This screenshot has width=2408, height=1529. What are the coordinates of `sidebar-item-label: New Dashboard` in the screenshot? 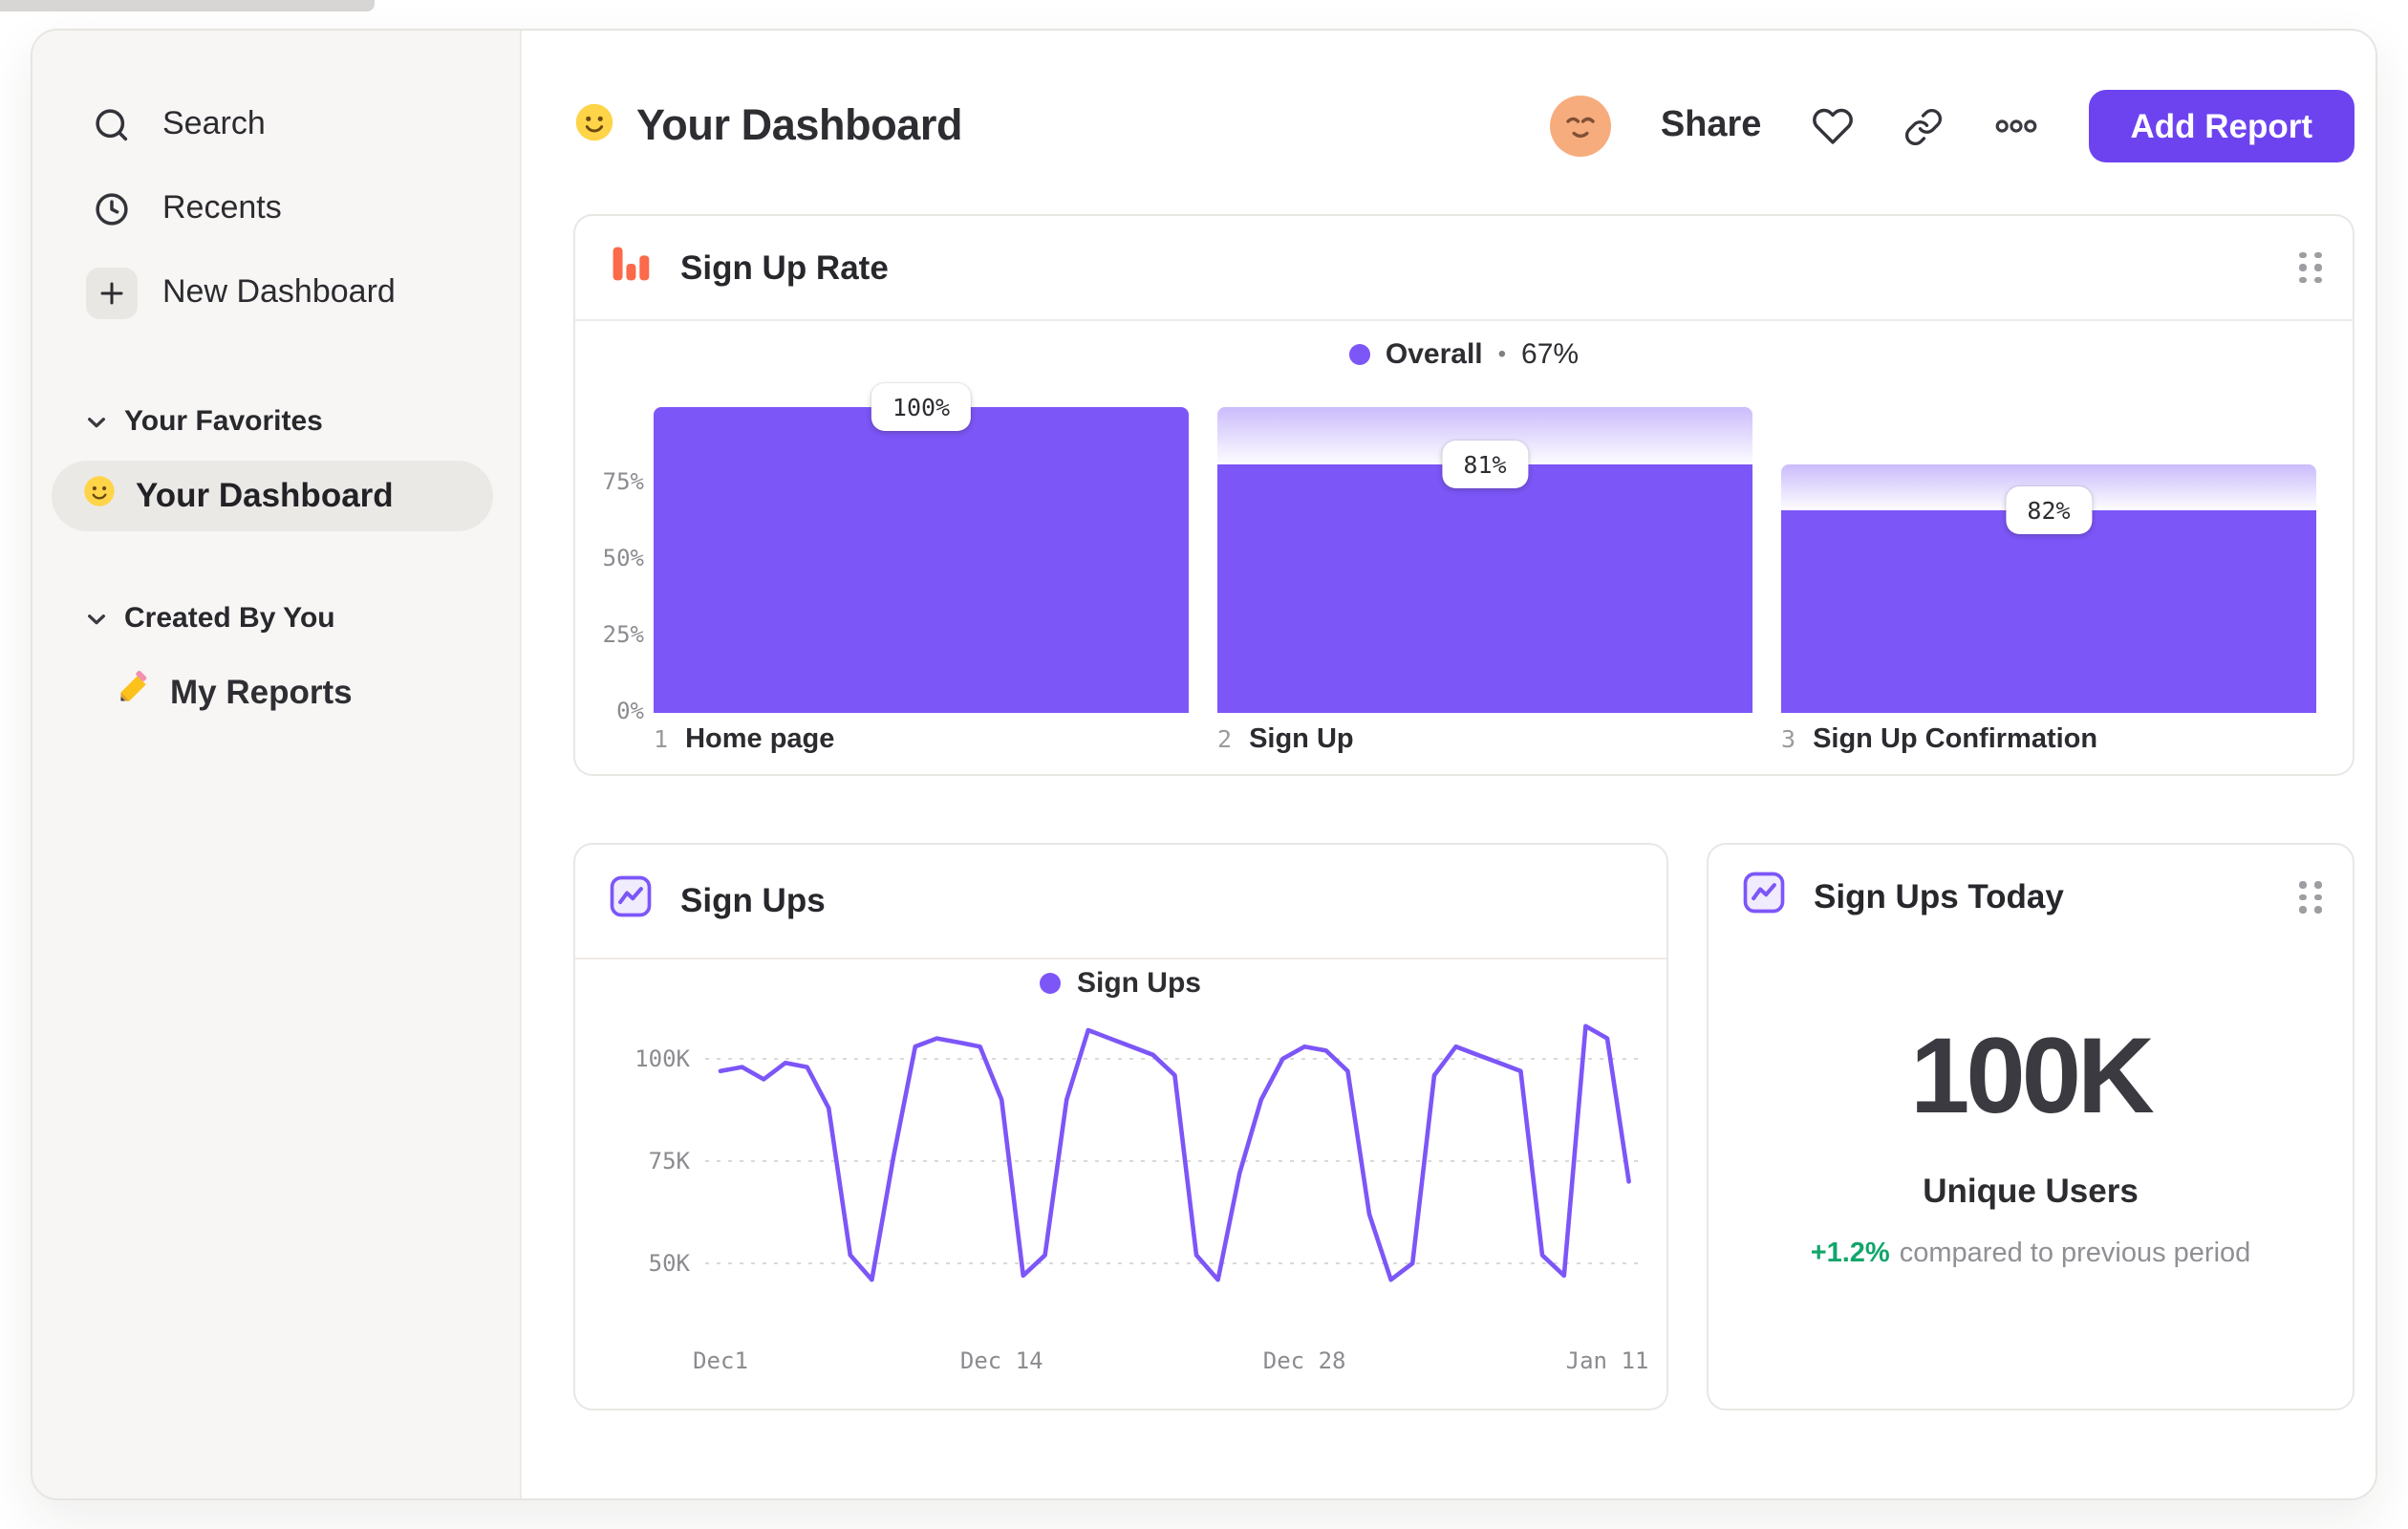 It's located at (279, 291).